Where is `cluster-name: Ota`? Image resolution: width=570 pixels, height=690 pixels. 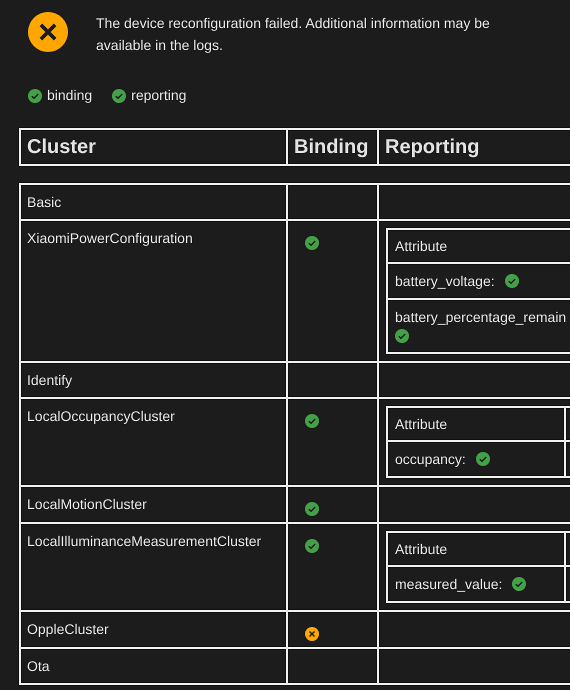 cluster-name: Ota is located at coordinates (153, 666).